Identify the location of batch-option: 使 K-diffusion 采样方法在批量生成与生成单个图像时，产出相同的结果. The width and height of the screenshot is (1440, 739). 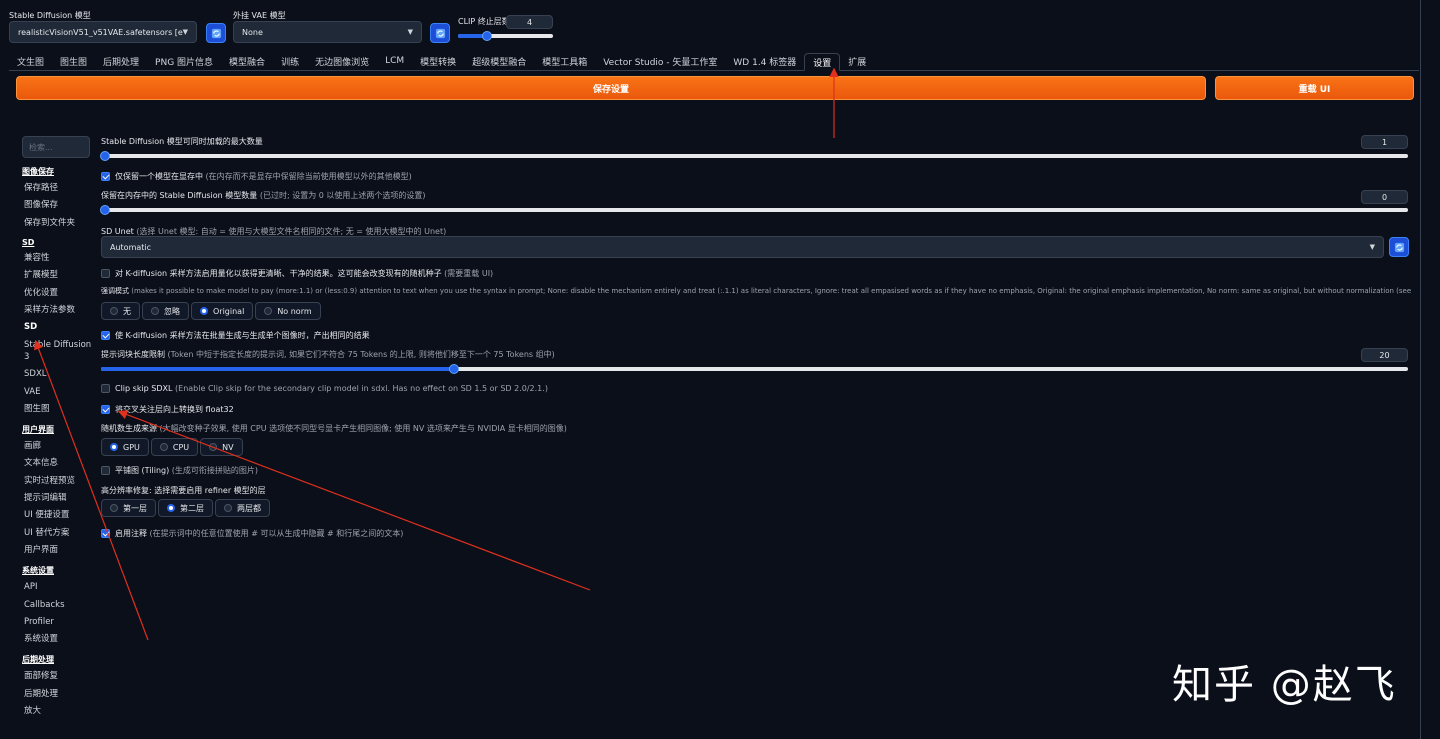
(235, 335).